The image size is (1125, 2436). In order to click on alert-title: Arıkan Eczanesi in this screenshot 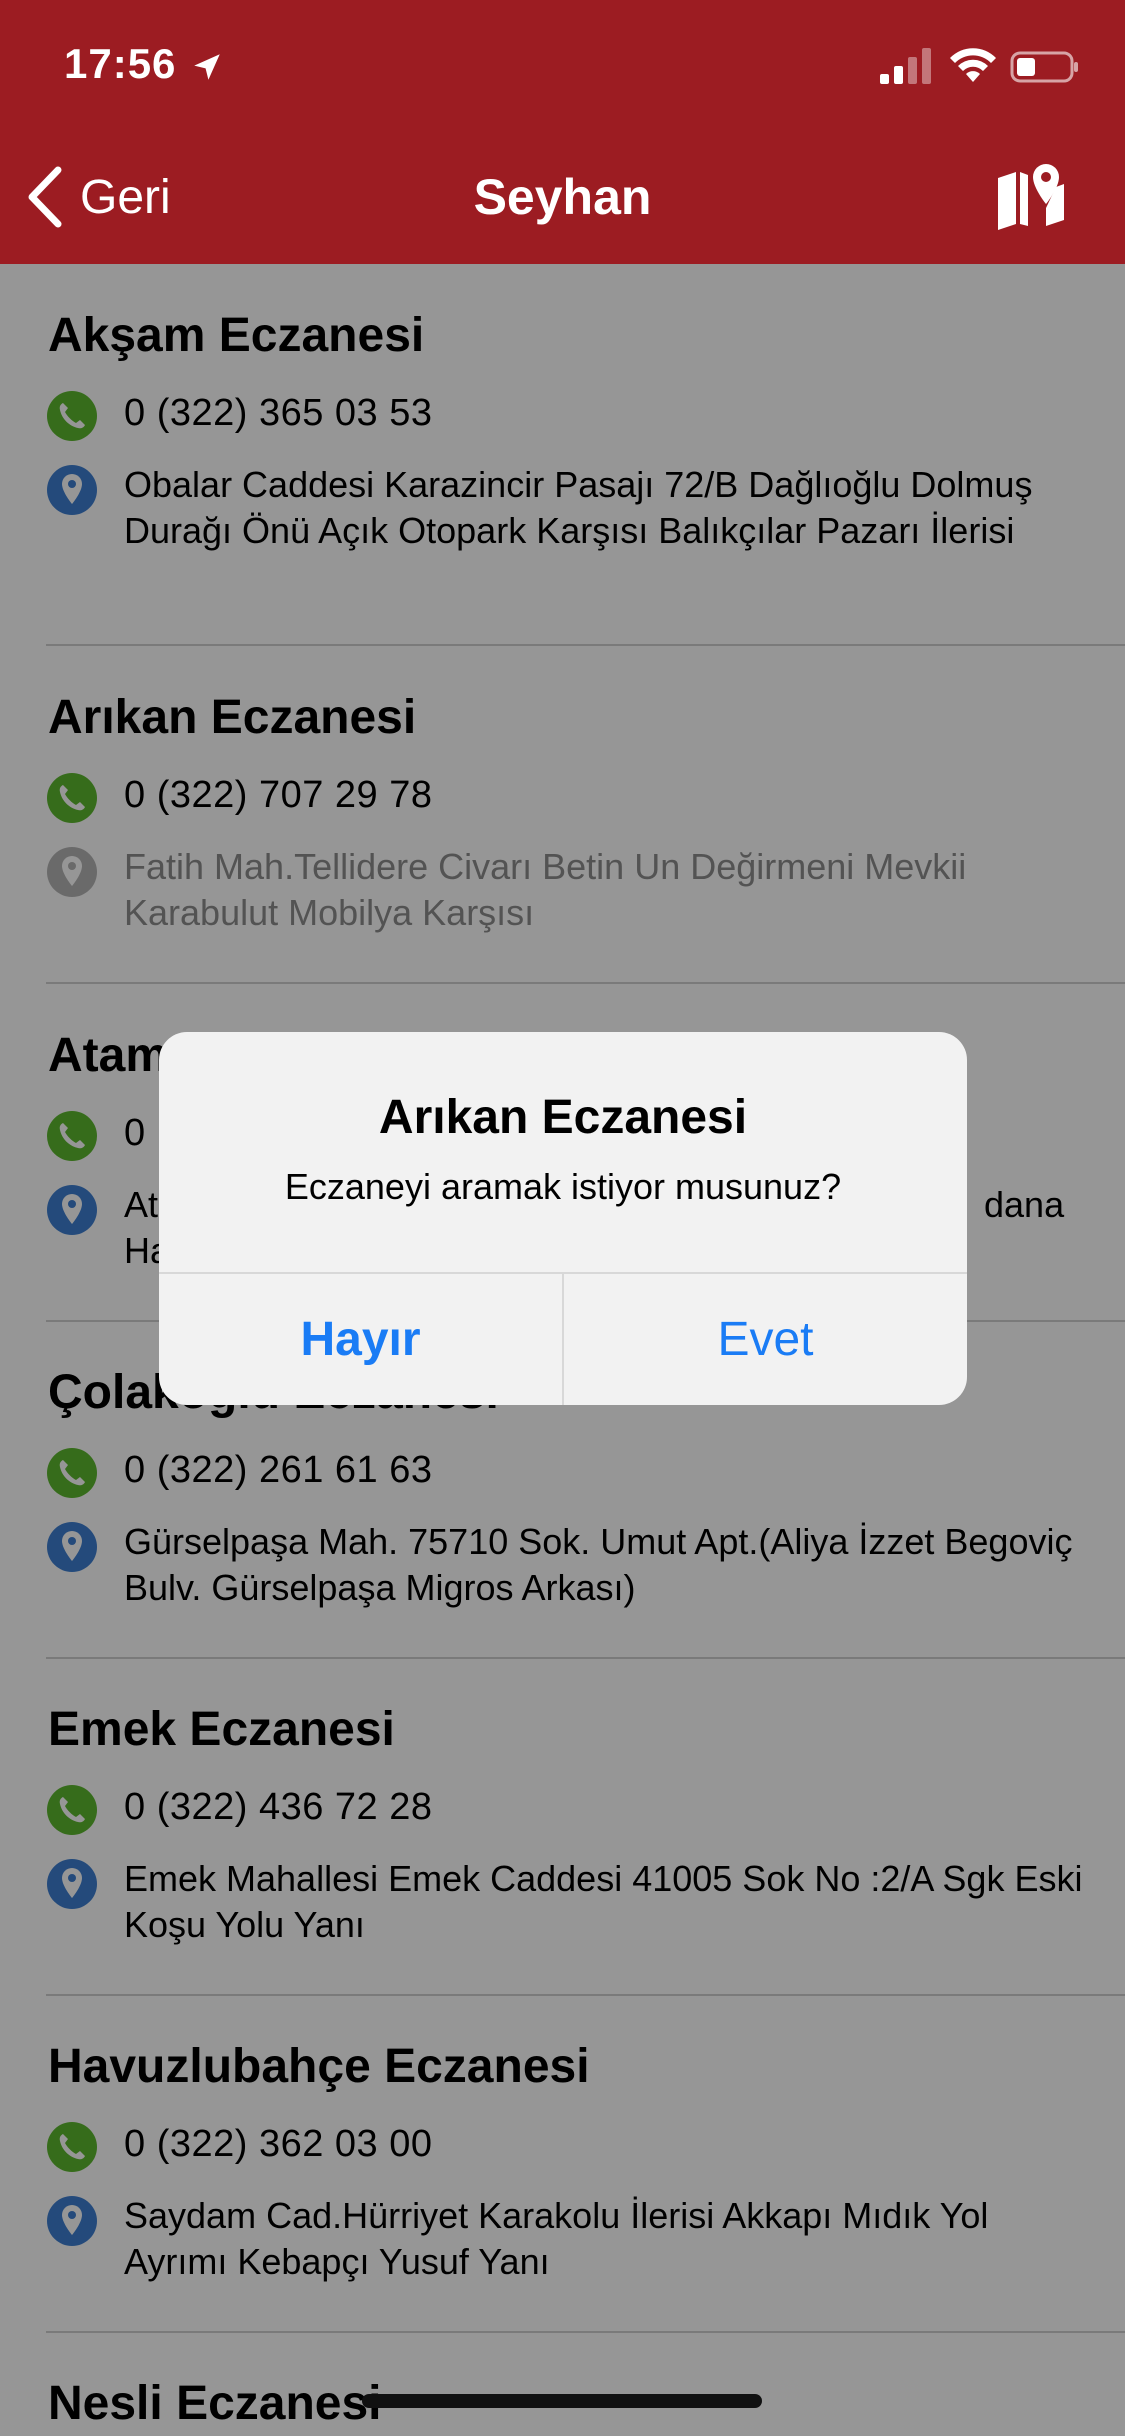, I will do `click(563, 1117)`.